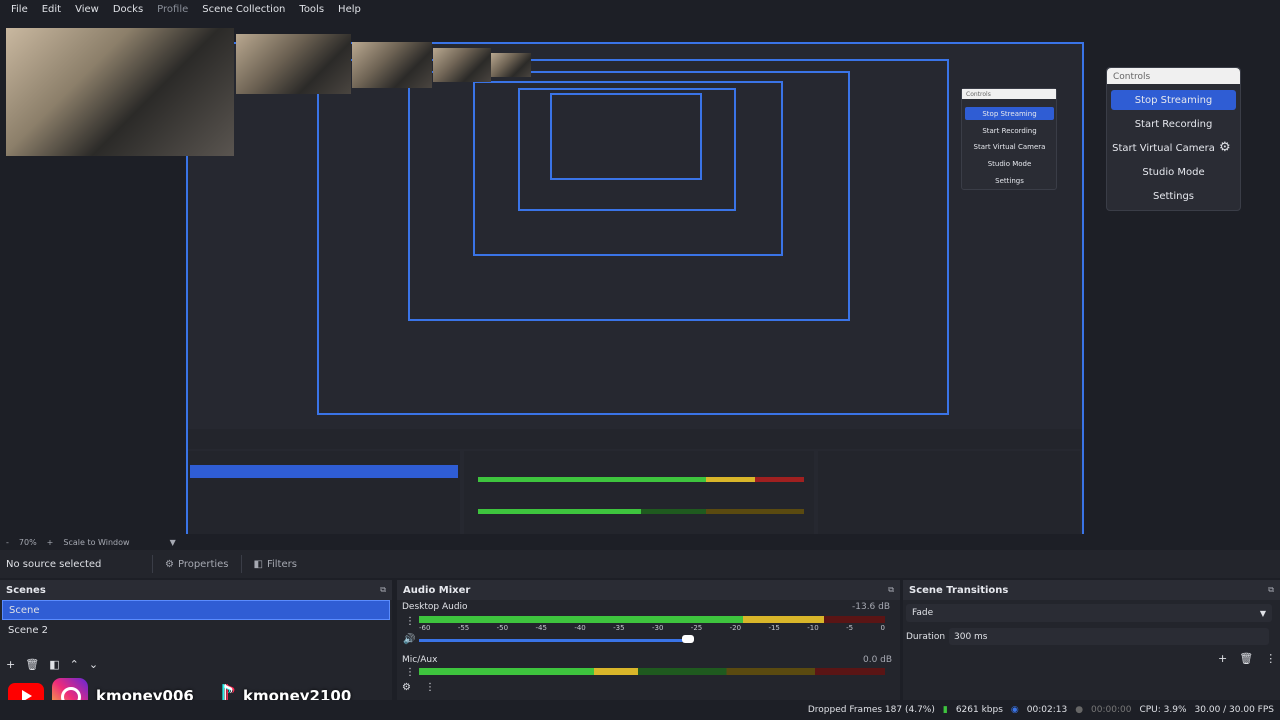  I want to click on volume-slider, so click(553, 640).